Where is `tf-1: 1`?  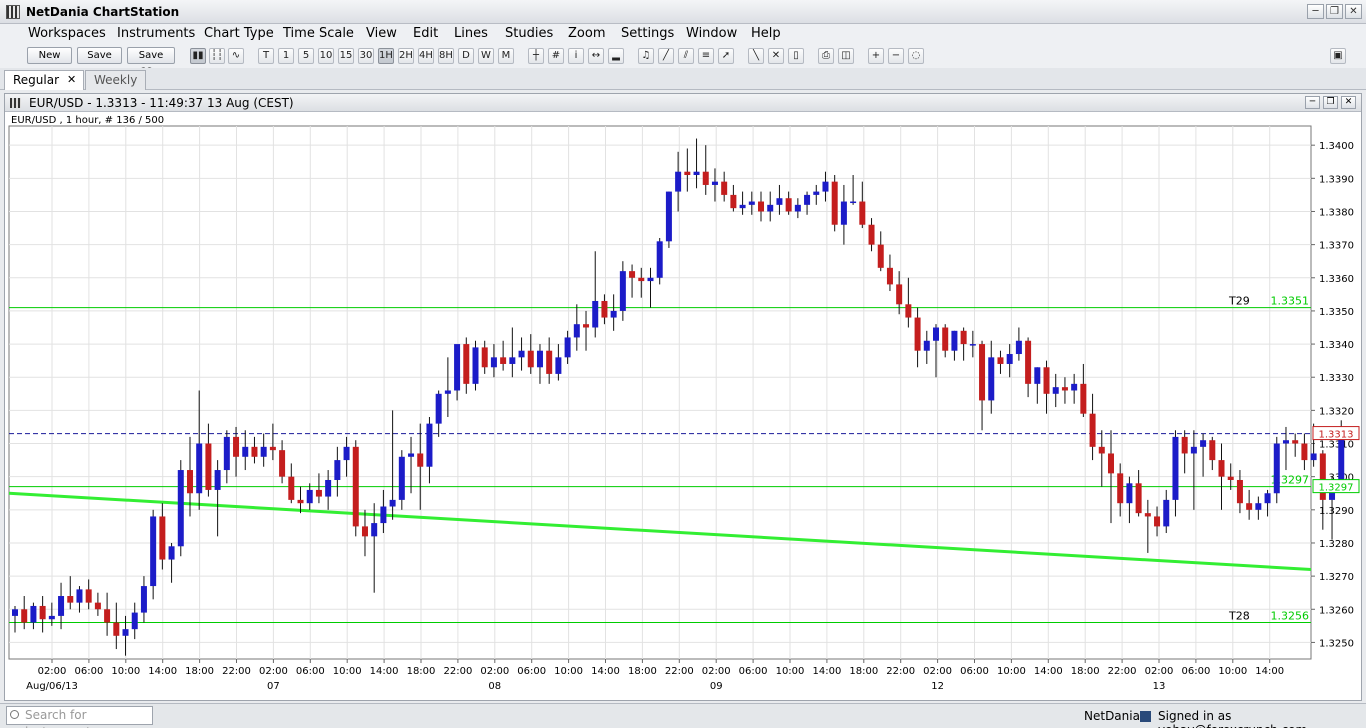 tf-1: 1 is located at coordinates (286, 56).